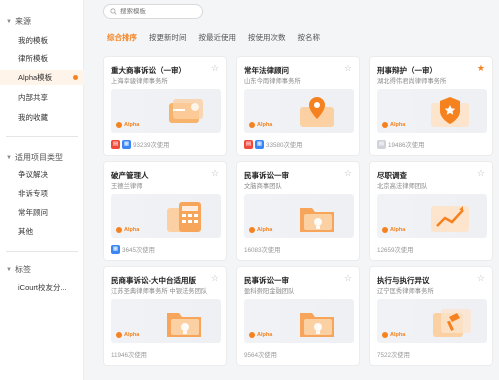 The image size is (499, 380). What do you see at coordinates (269, 291) in the screenshot?
I see `card-subtitle: 盈科赍阳金融团队` at bounding box center [269, 291].